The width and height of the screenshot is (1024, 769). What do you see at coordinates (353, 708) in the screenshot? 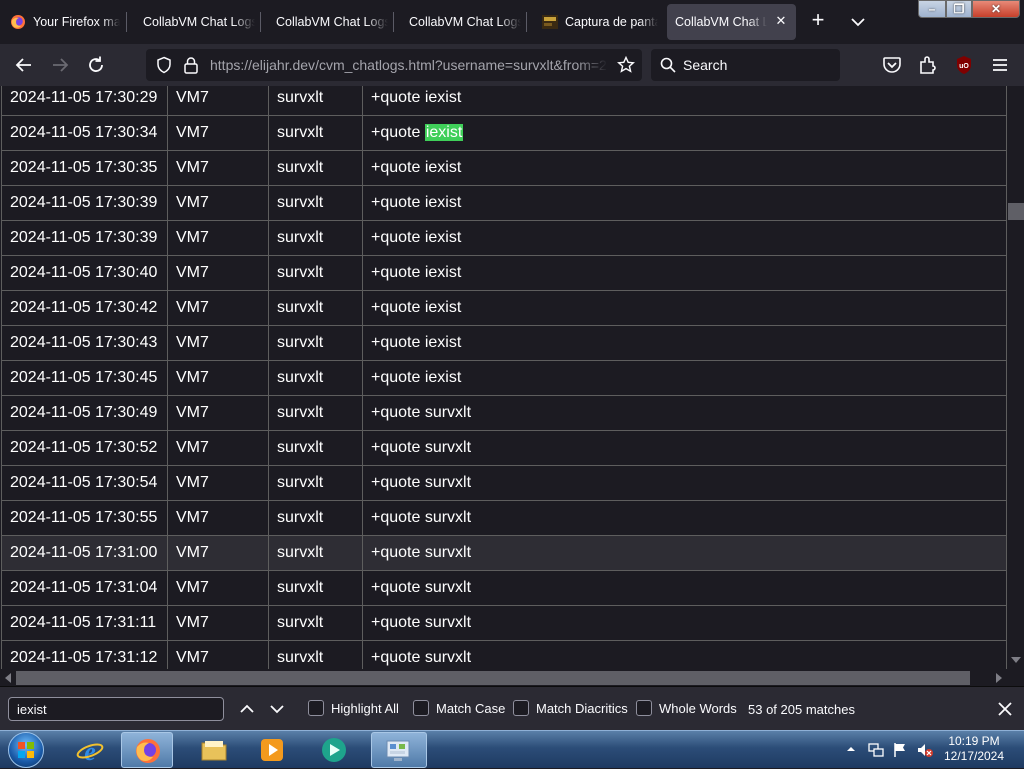
I see `highlight-all-checkbox: Highlight All` at bounding box center [353, 708].